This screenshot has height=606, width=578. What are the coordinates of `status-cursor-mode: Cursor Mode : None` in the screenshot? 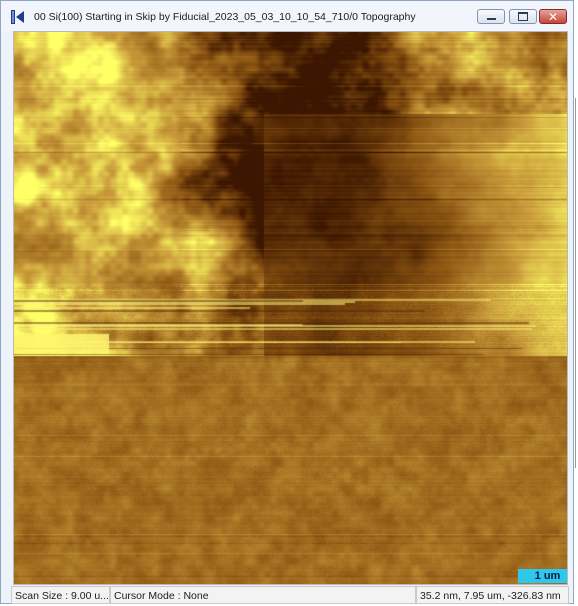 It's located at (263, 595).